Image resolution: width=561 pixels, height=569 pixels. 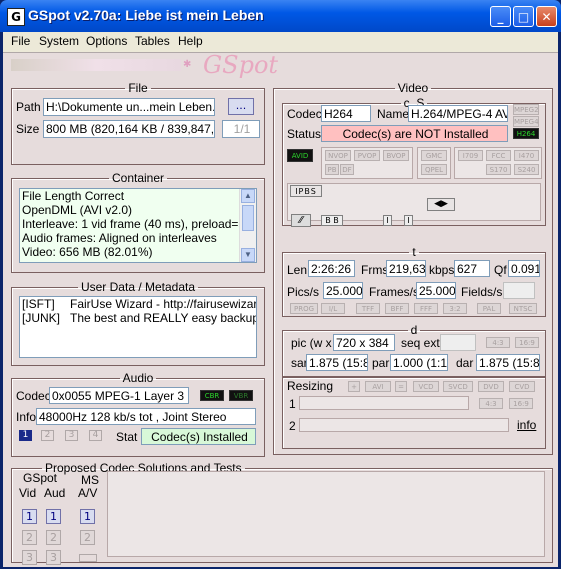 I want to click on dar-field: 1.875 (15:8), so click(x=508, y=362).